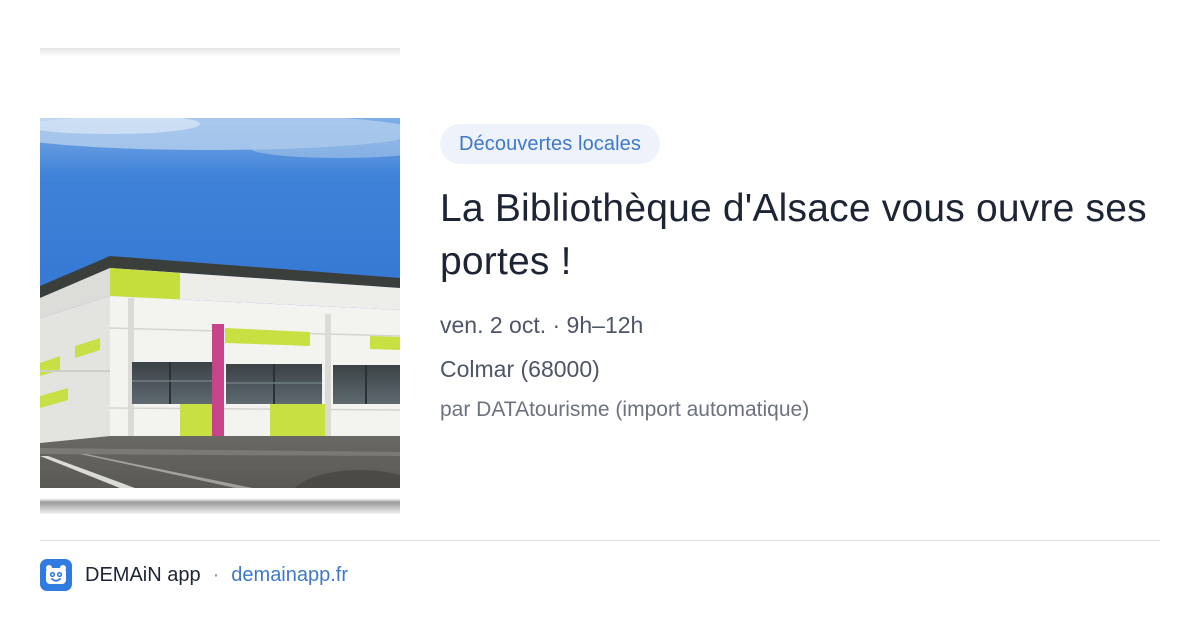 The image size is (1200, 630). What do you see at coordinates (220, 501) in the screenshot?
I see `photo-bottom-edge` at bounding box center [220, 501].